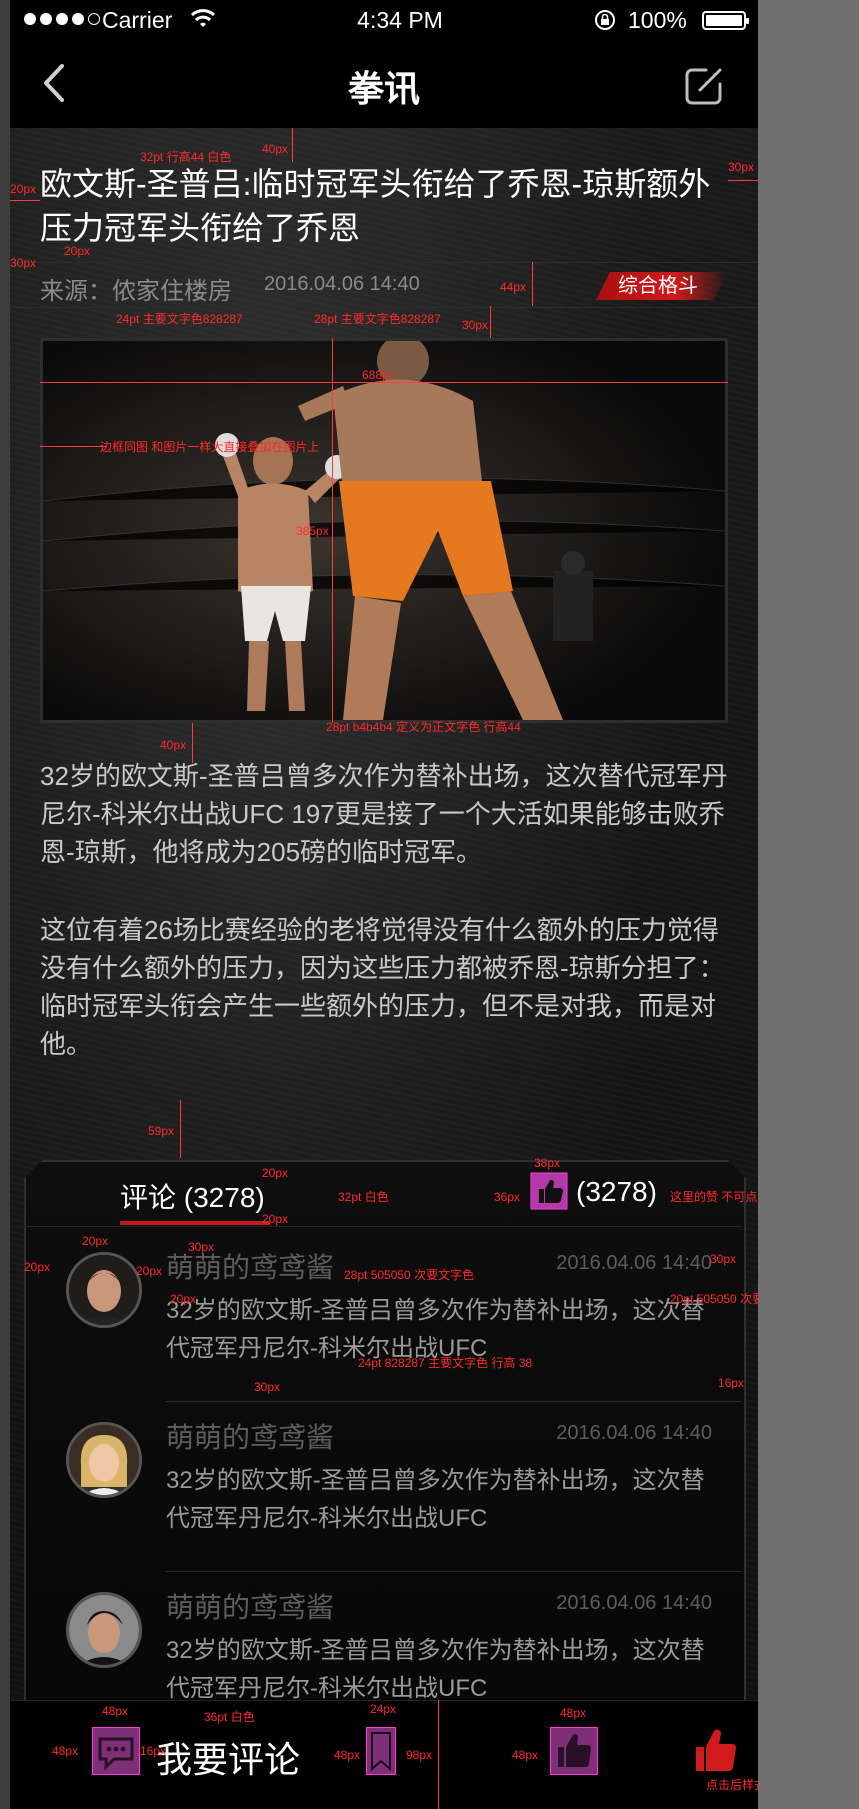 This screenshot has height=1809, width=859. Describe the element at coordinates (312, 531) in the screenshot. I see `annotation-label: 385px` at that location.